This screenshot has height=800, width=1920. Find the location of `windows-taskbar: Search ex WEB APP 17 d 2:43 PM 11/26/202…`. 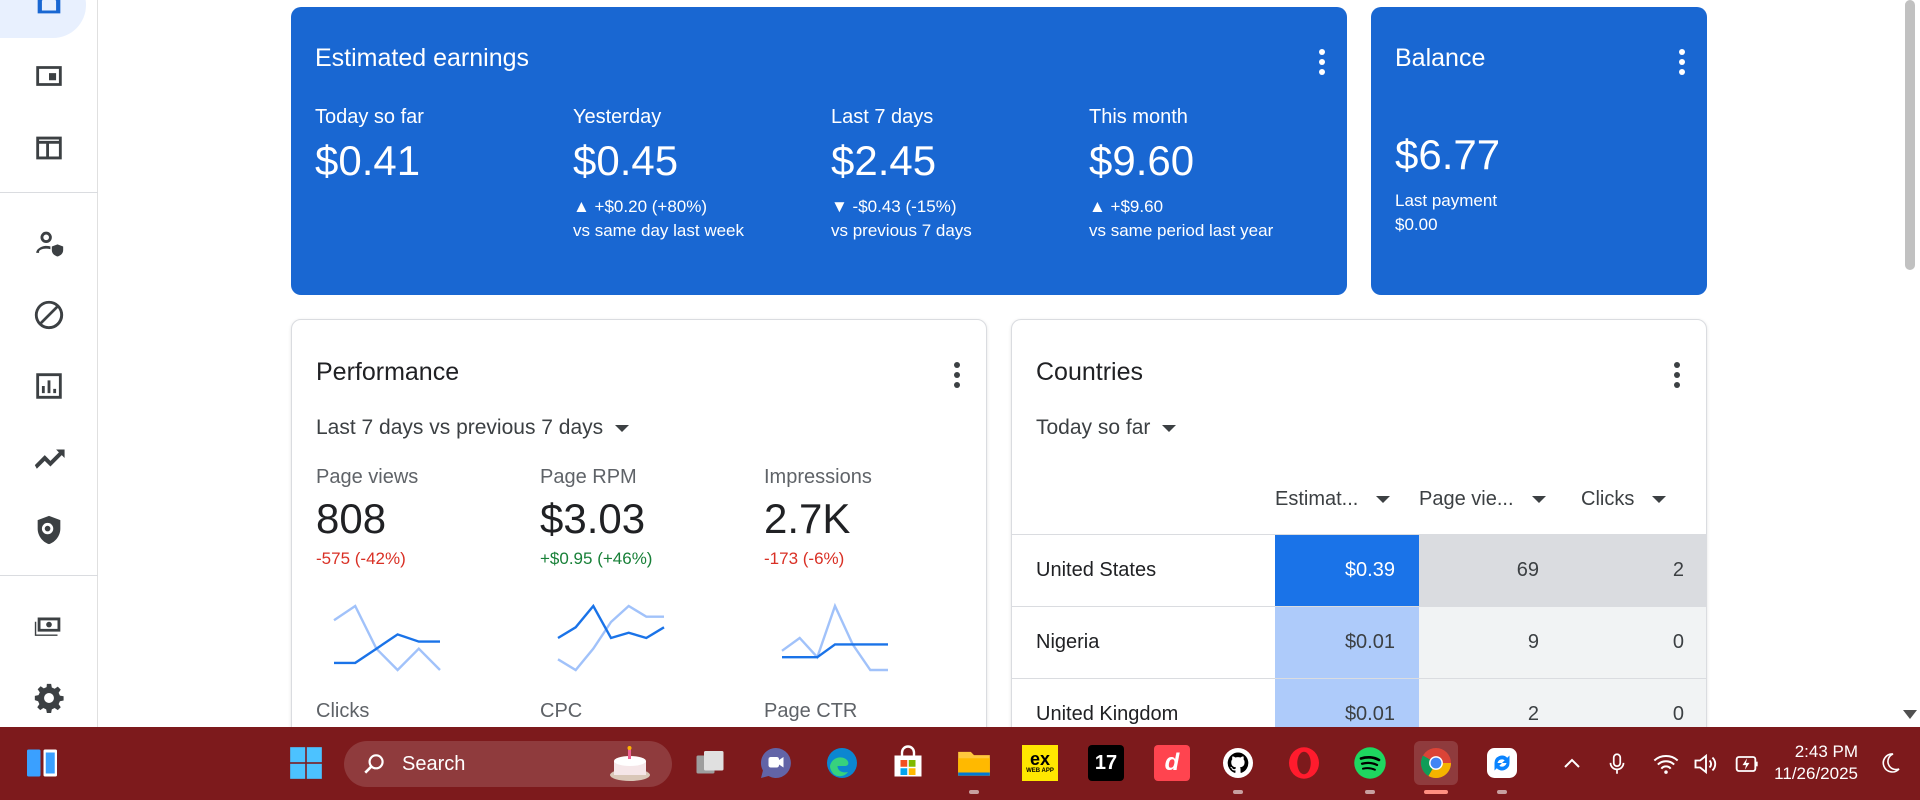

windows-taskbar: Search ex WEB APP 17 d 2:43 PM 11/26/202… is located at coordinates (960, 763).